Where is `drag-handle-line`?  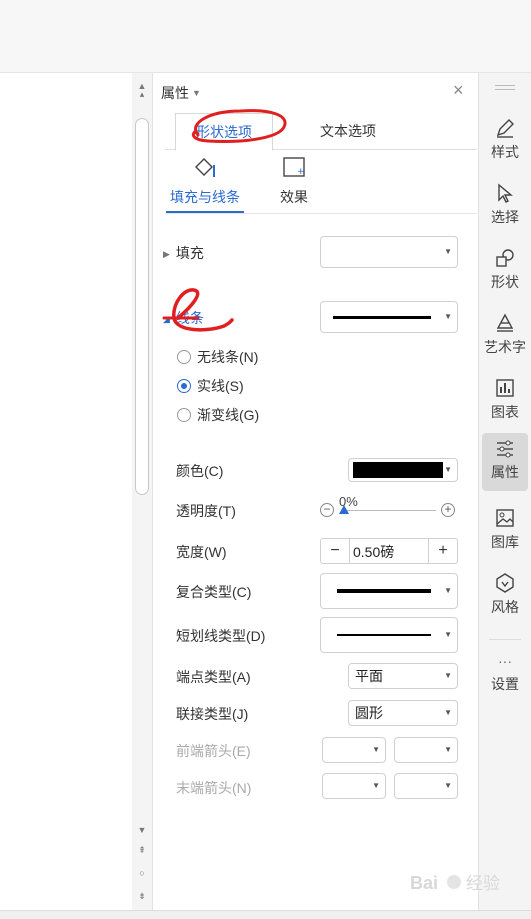
drag-handle-line is located at coordinates (505, 89).